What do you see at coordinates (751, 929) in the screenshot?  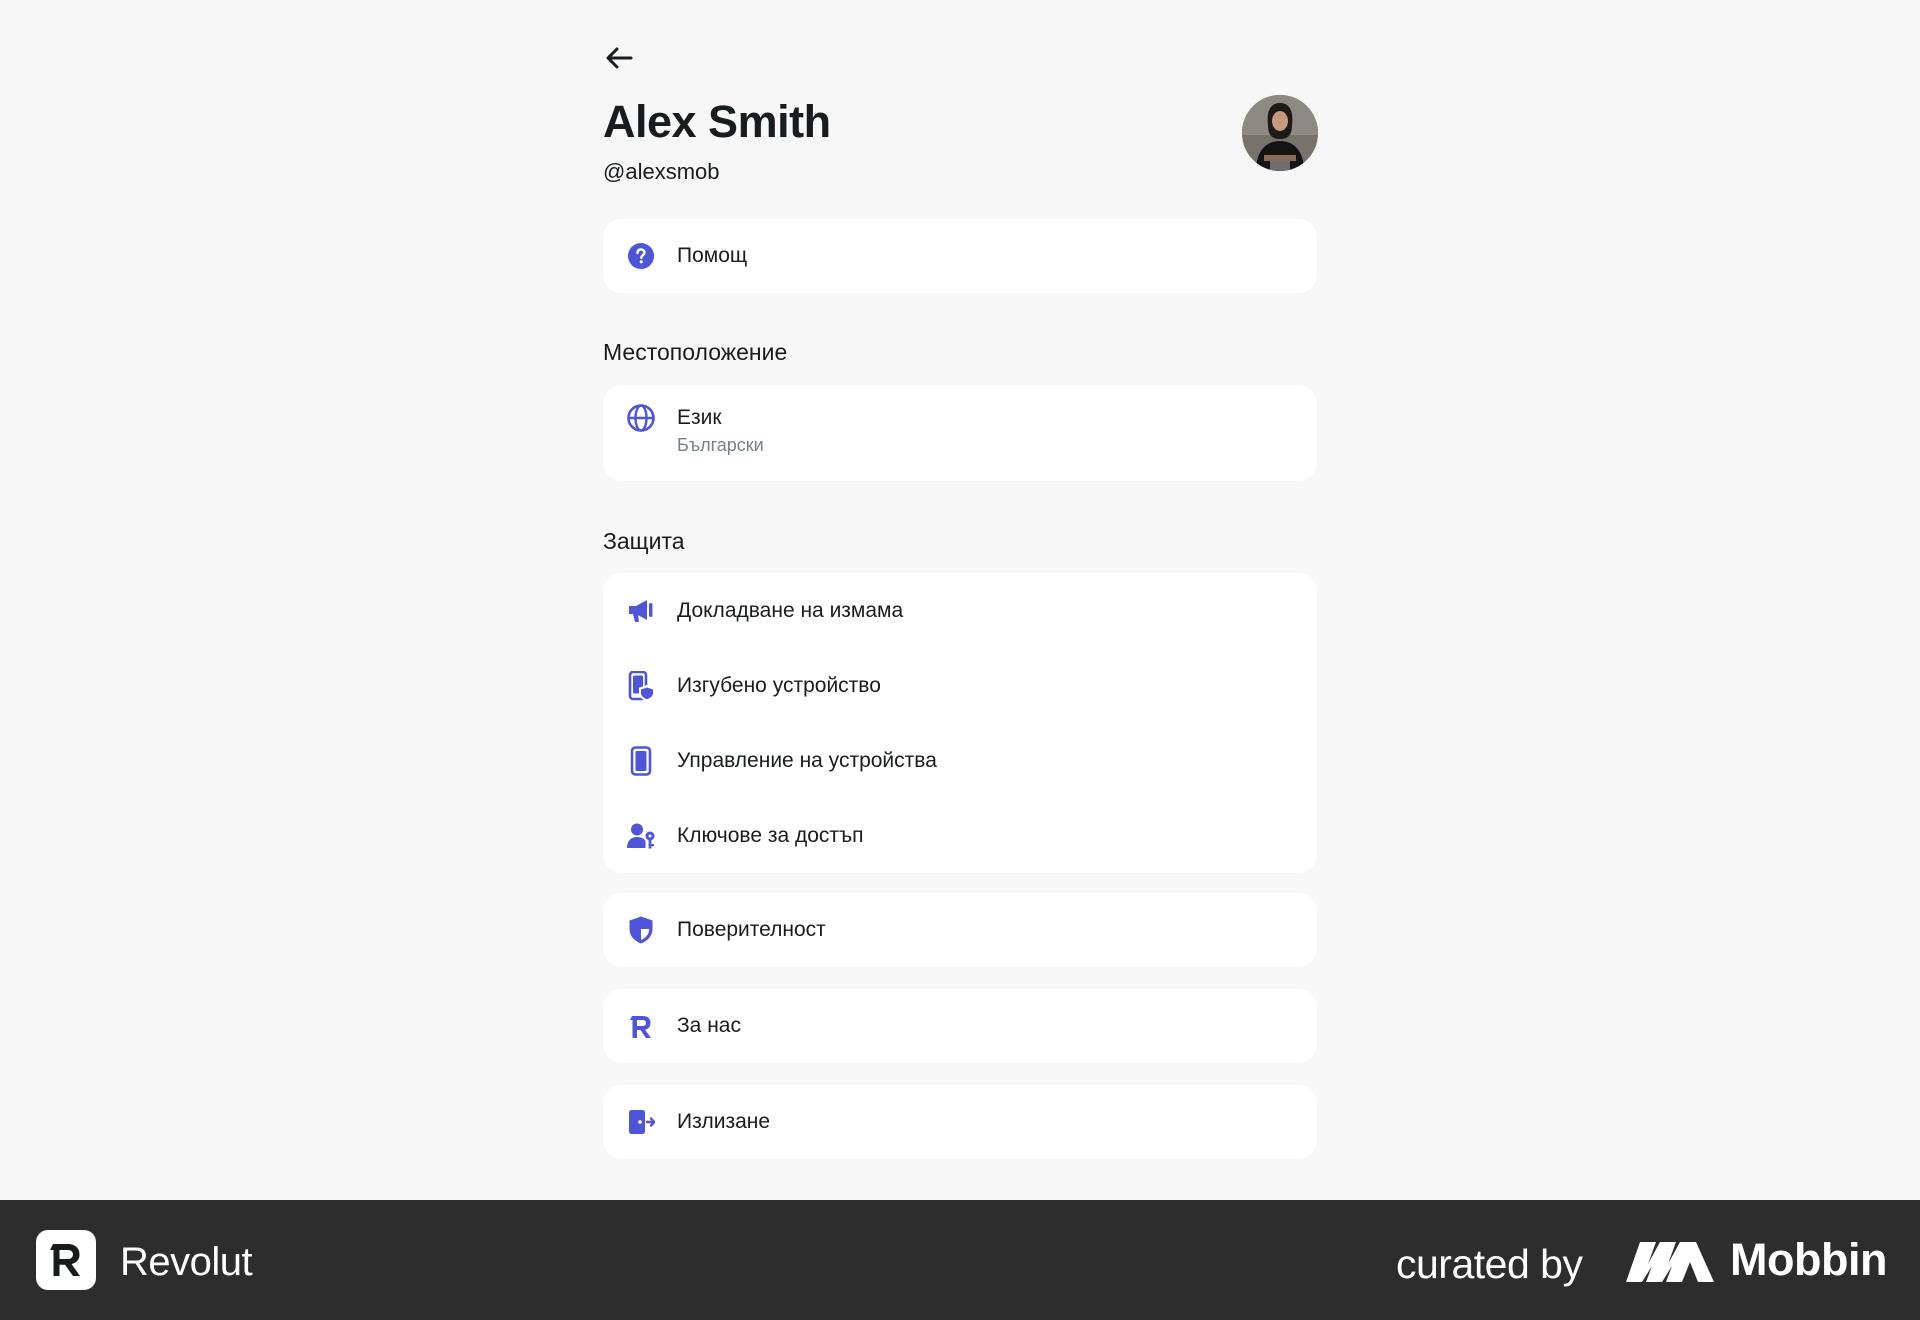 I see `privacy-label: Поверителност` at bounding box center [751, 929].